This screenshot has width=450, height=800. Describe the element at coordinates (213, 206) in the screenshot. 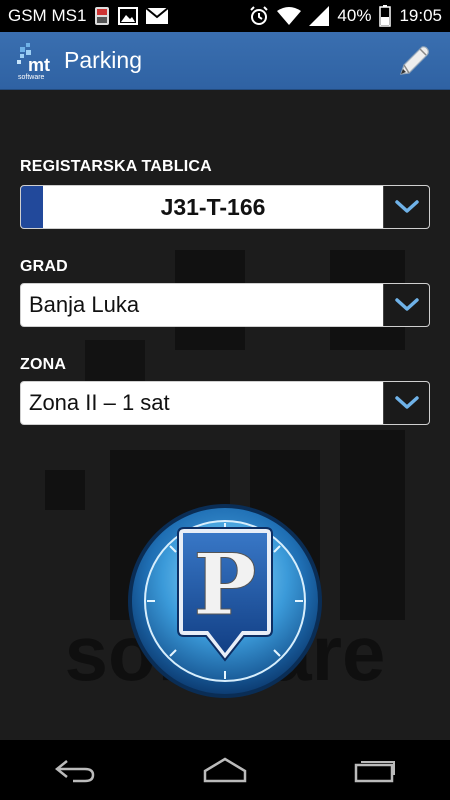

I see `plate-value: J31-T-166` at that location.